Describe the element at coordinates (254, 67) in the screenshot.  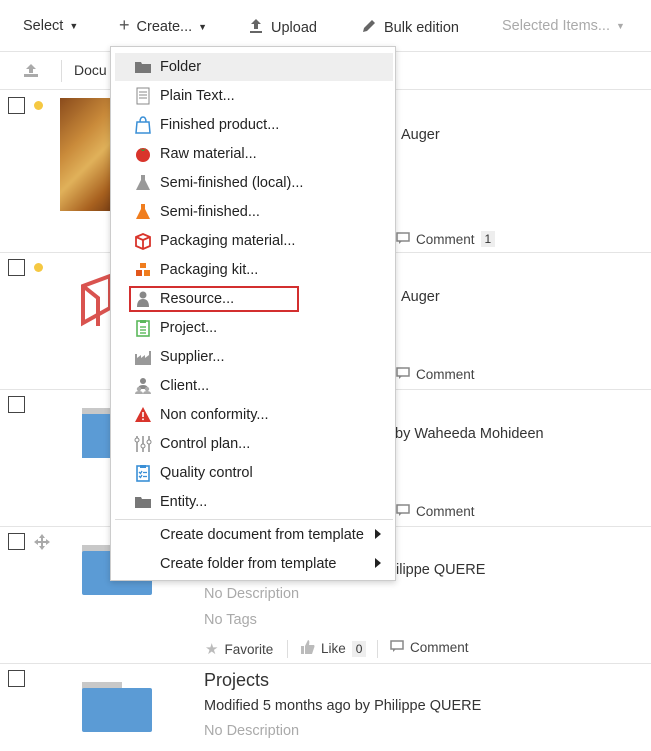
I see `menu-item-folder: Folder` at that location.